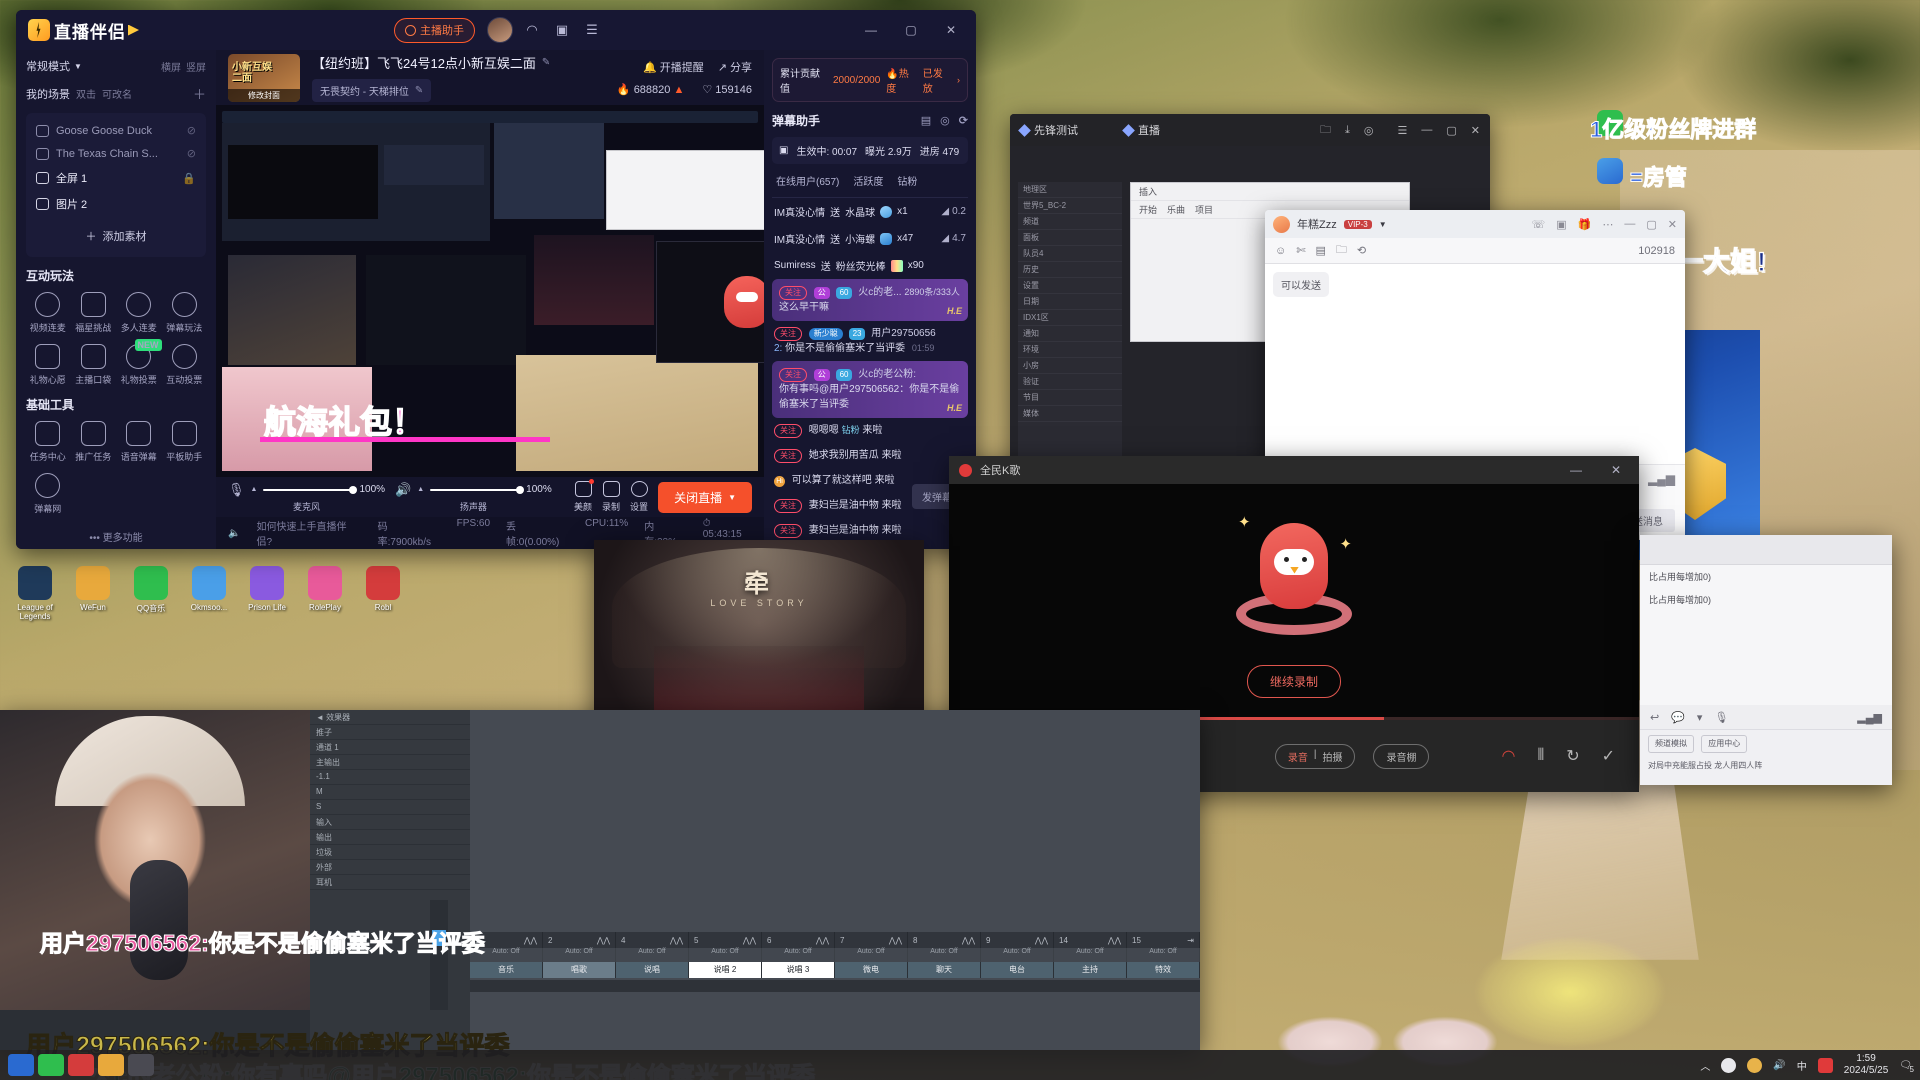  Describe the element at coordinates (490, 291) in the screenshot. I see `stream-preview: 航海礼包！` at that location.